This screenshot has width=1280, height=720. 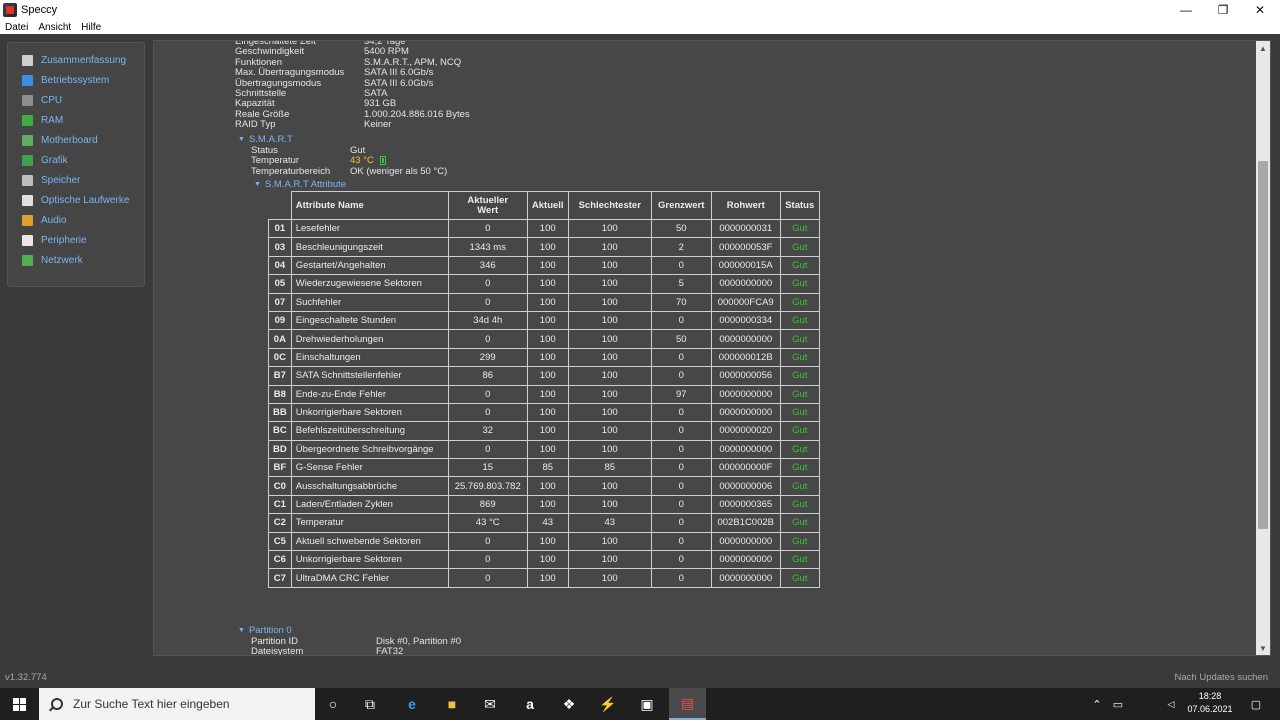 What do you see at coordinates (76, 220) in the screenshot?
I see `sidebar-item-speaker: Audio` at bounding box center [76, 220].